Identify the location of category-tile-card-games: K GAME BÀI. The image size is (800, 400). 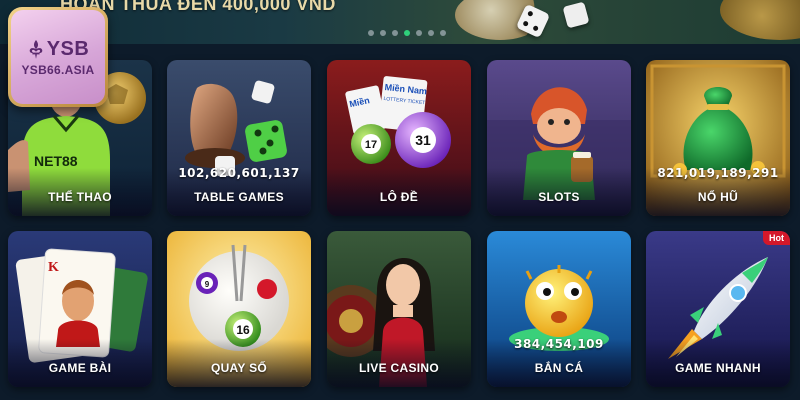
(80, 309).